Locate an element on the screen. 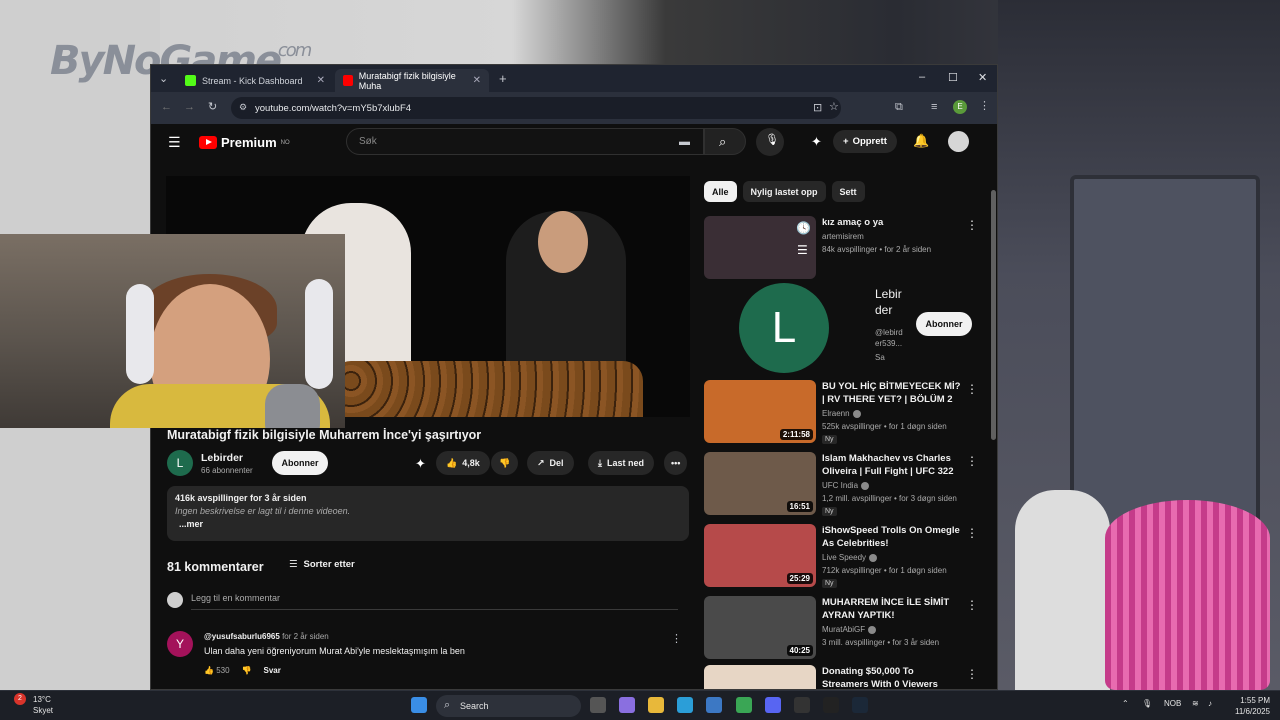 The image size is (1280, 720). comment-author: @yusufsaburlu6965 for 2 år siden is located at coordinates (266, 636).